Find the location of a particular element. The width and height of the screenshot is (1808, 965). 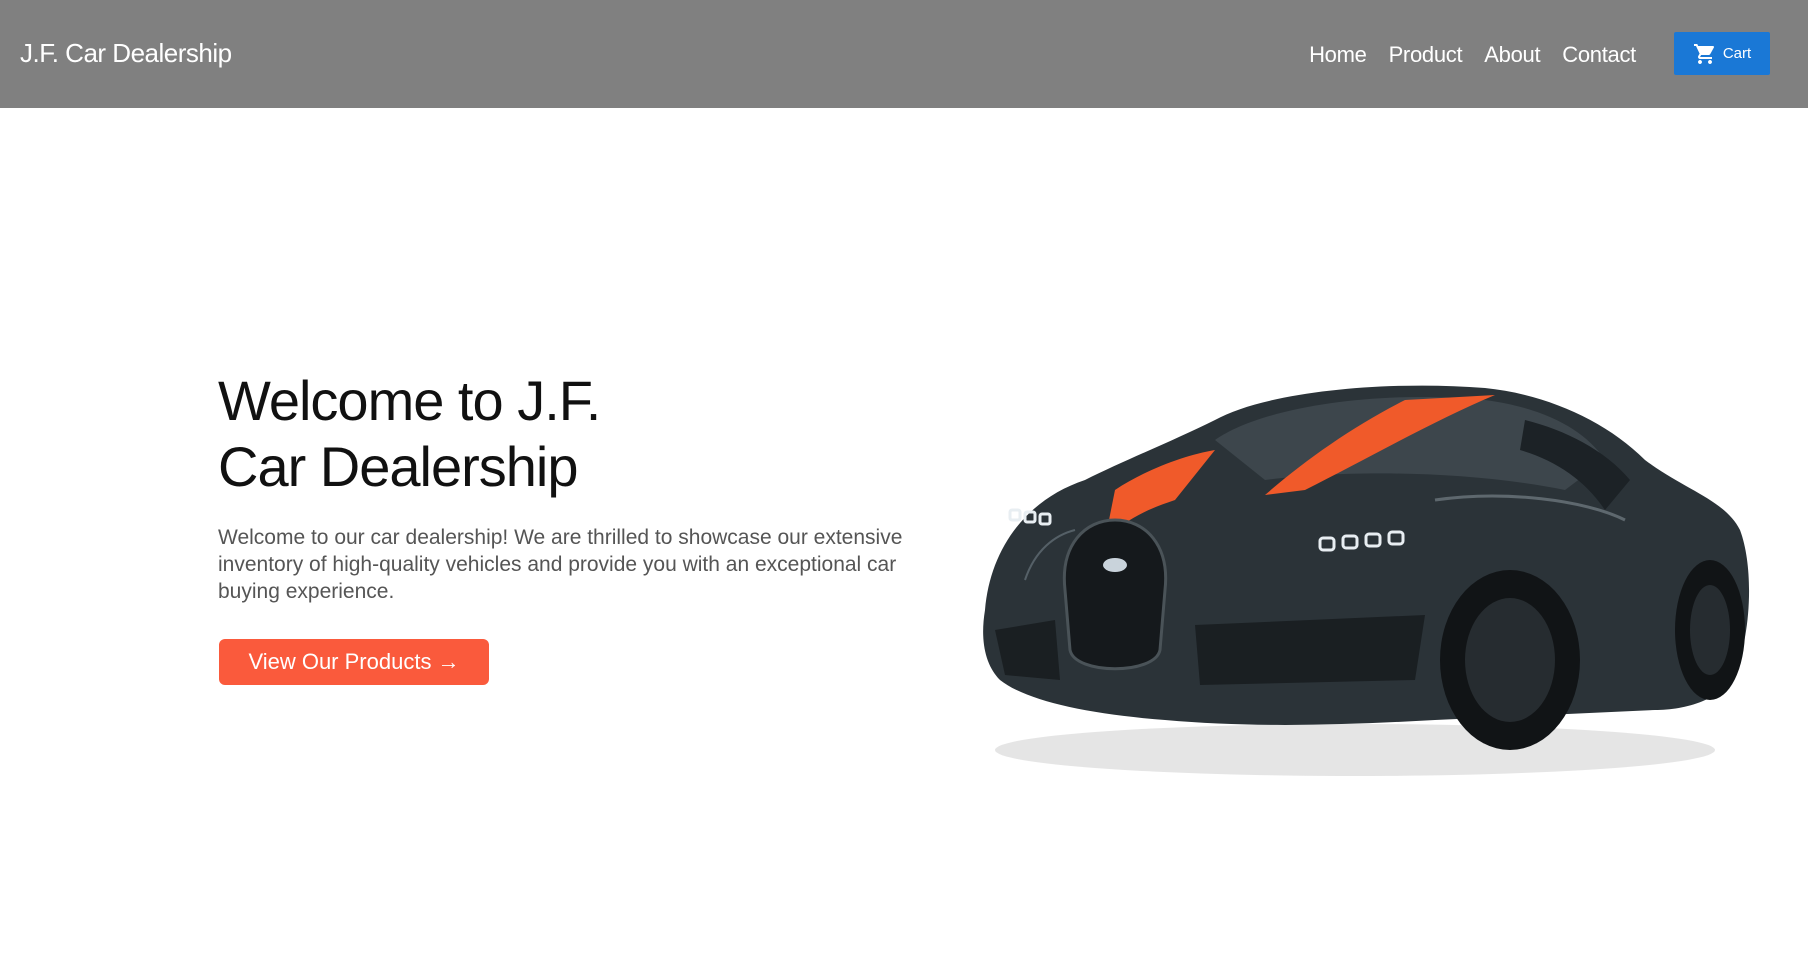

hero-title-line-1: Welcome to J.F. is located at coordinates (409, 400).